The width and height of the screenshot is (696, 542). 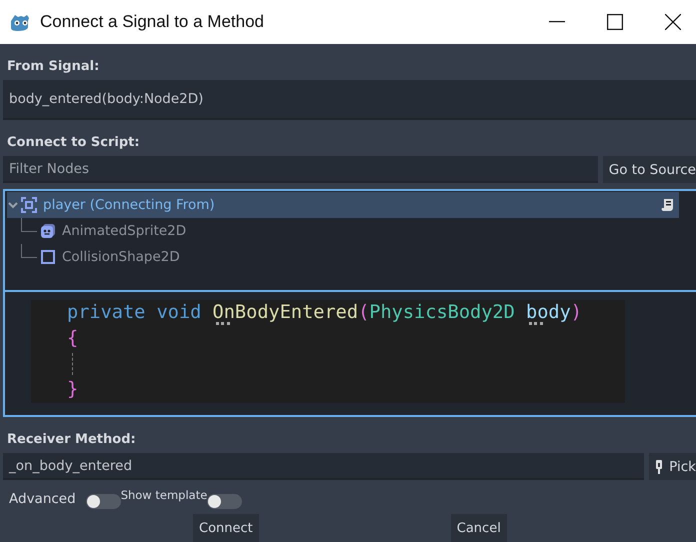 What do you see at coordinates (121, 257) in the screenshot?
I see `node-label: CollisionShape2D` at bounding box center [121, 257].